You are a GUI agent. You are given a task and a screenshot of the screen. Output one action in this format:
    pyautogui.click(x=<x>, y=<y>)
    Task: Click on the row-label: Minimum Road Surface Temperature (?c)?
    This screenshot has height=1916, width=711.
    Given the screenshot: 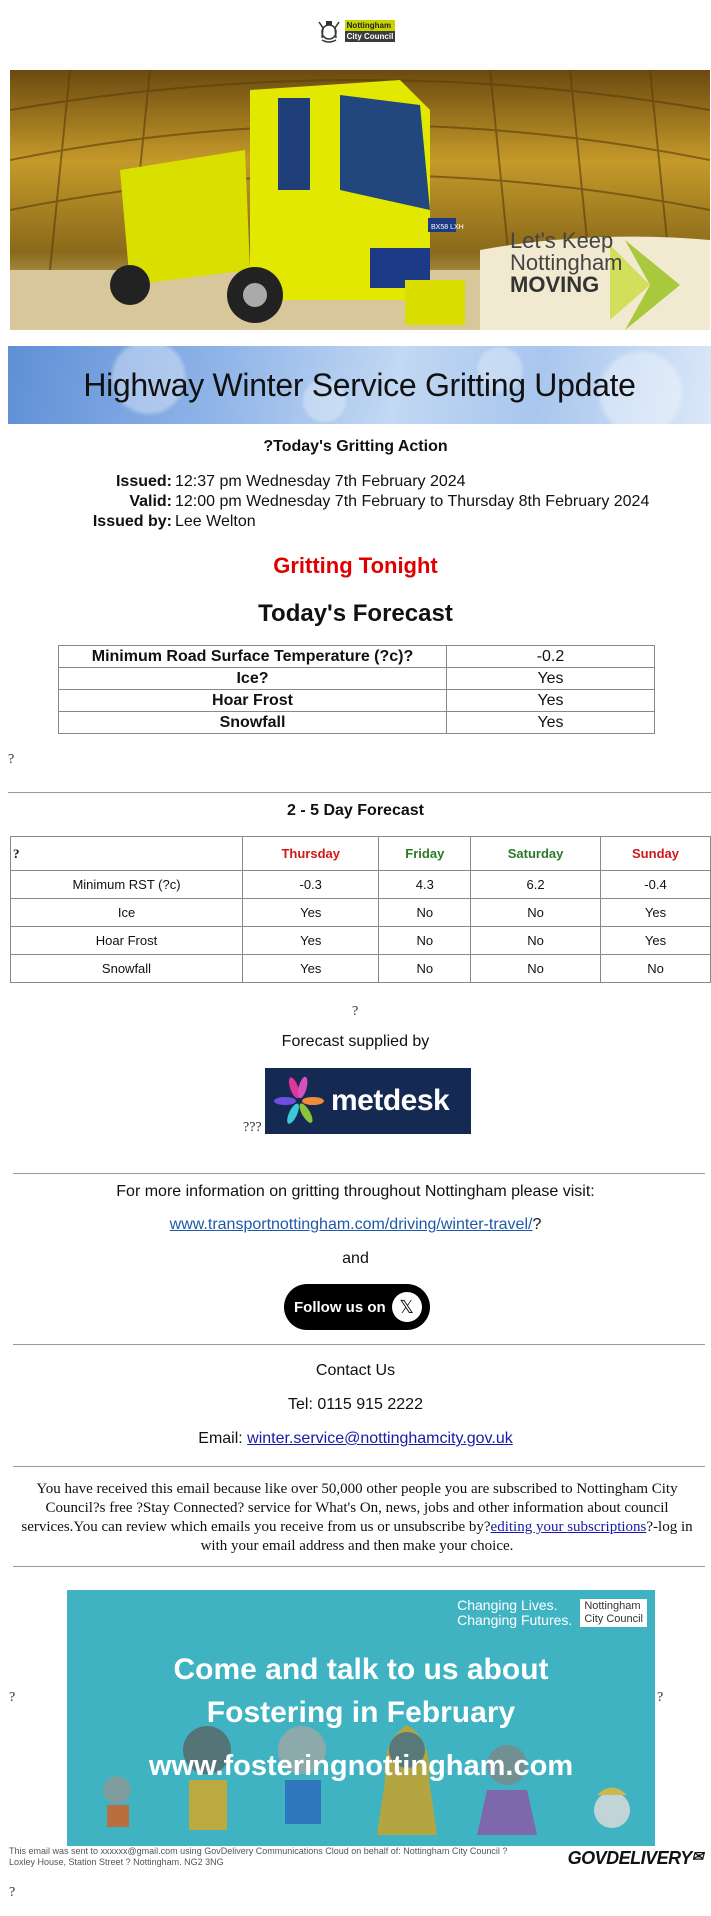 What is the action you would take?
    pyautogui.click(x=252, y=656)
    